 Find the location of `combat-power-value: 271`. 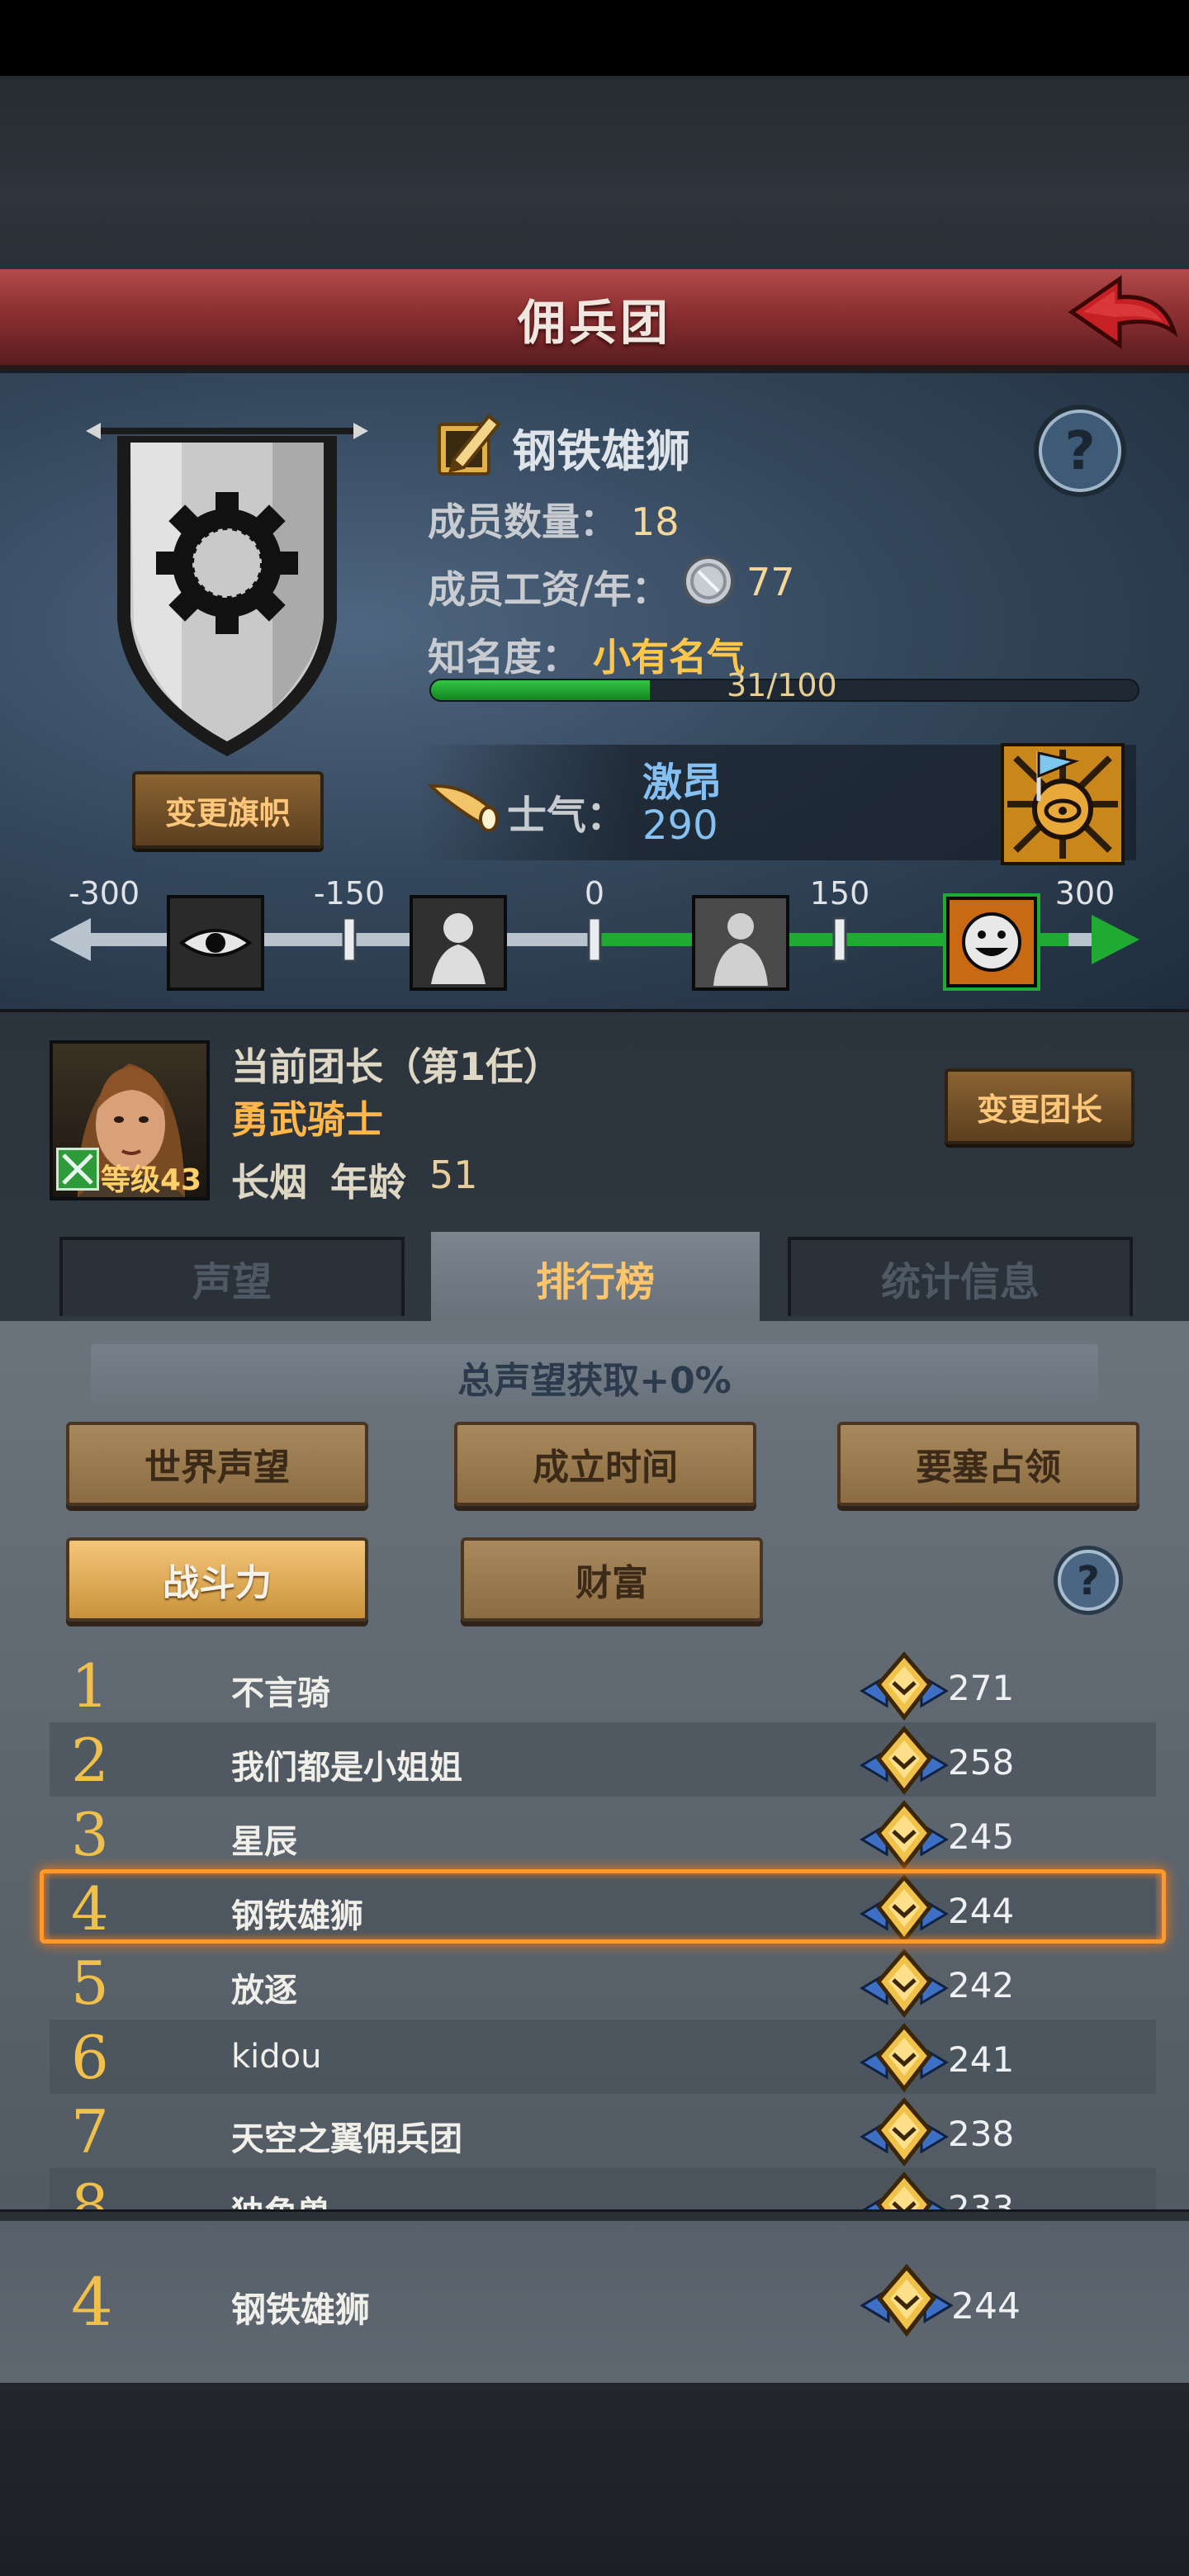

combat-power-value: 271 is located at coordinates (981, 1688).